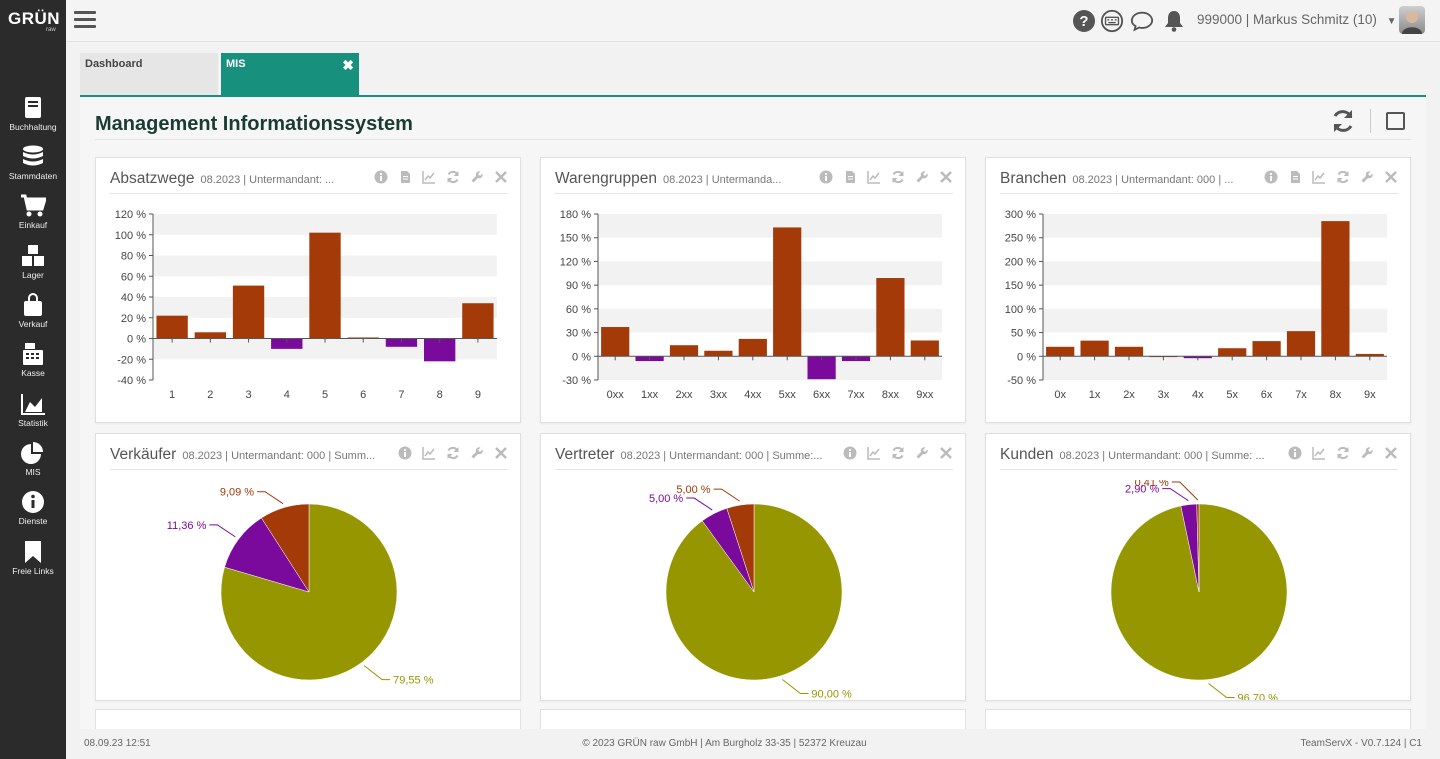 Image resolution: width=1440 pixels, height=759 pixels. I want to click on y-tick-label: -20 %, so click(131, 360).